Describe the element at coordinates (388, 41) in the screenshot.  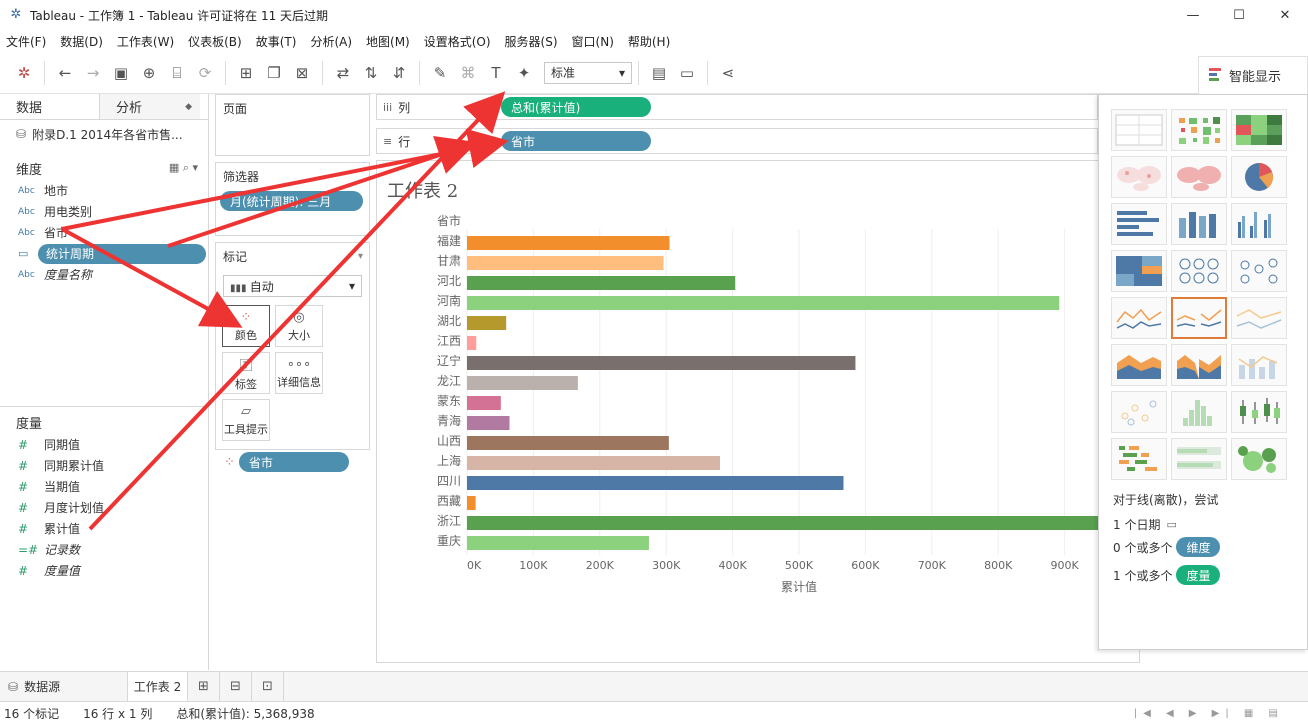
I see `menu-map: 地图(M)` at that location.